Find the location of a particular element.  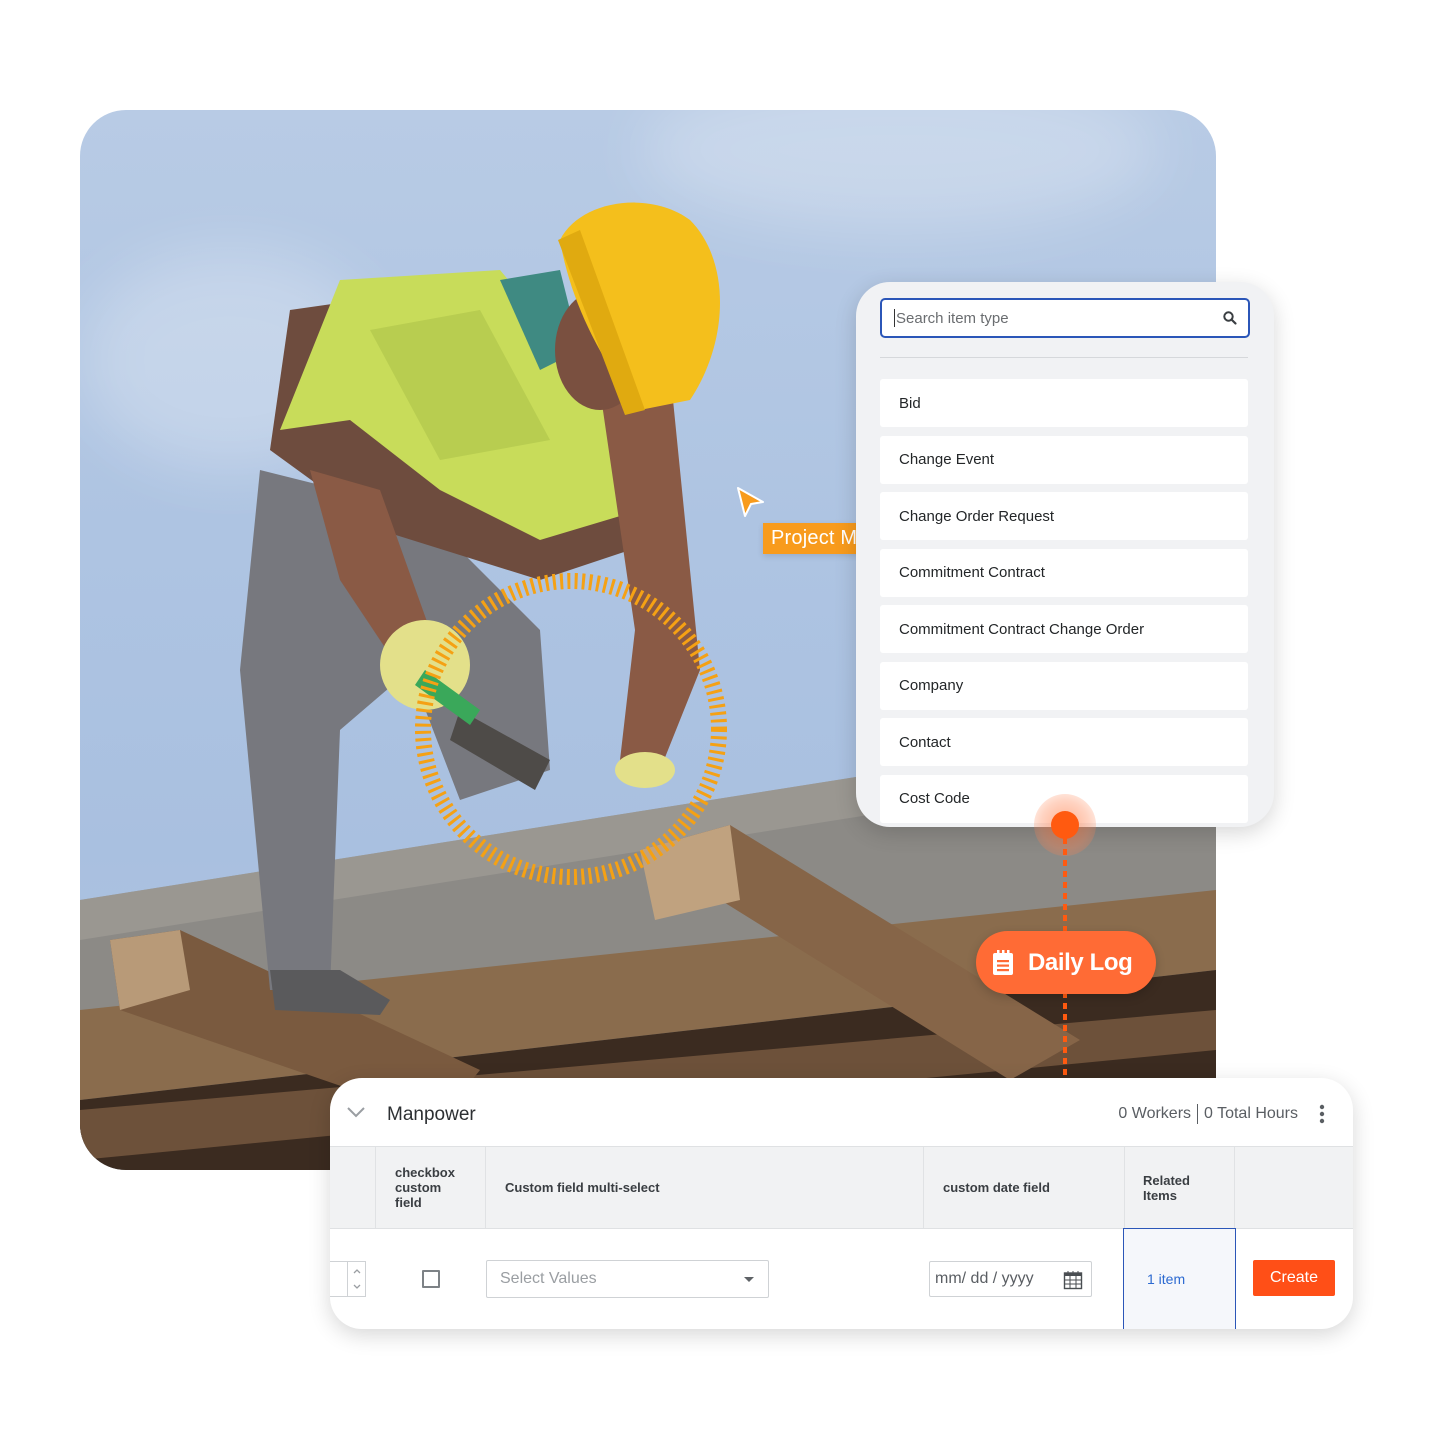

manpower-header: Manpower 0 Workers 0 Total Hours is located at coordinates (841, 1112).